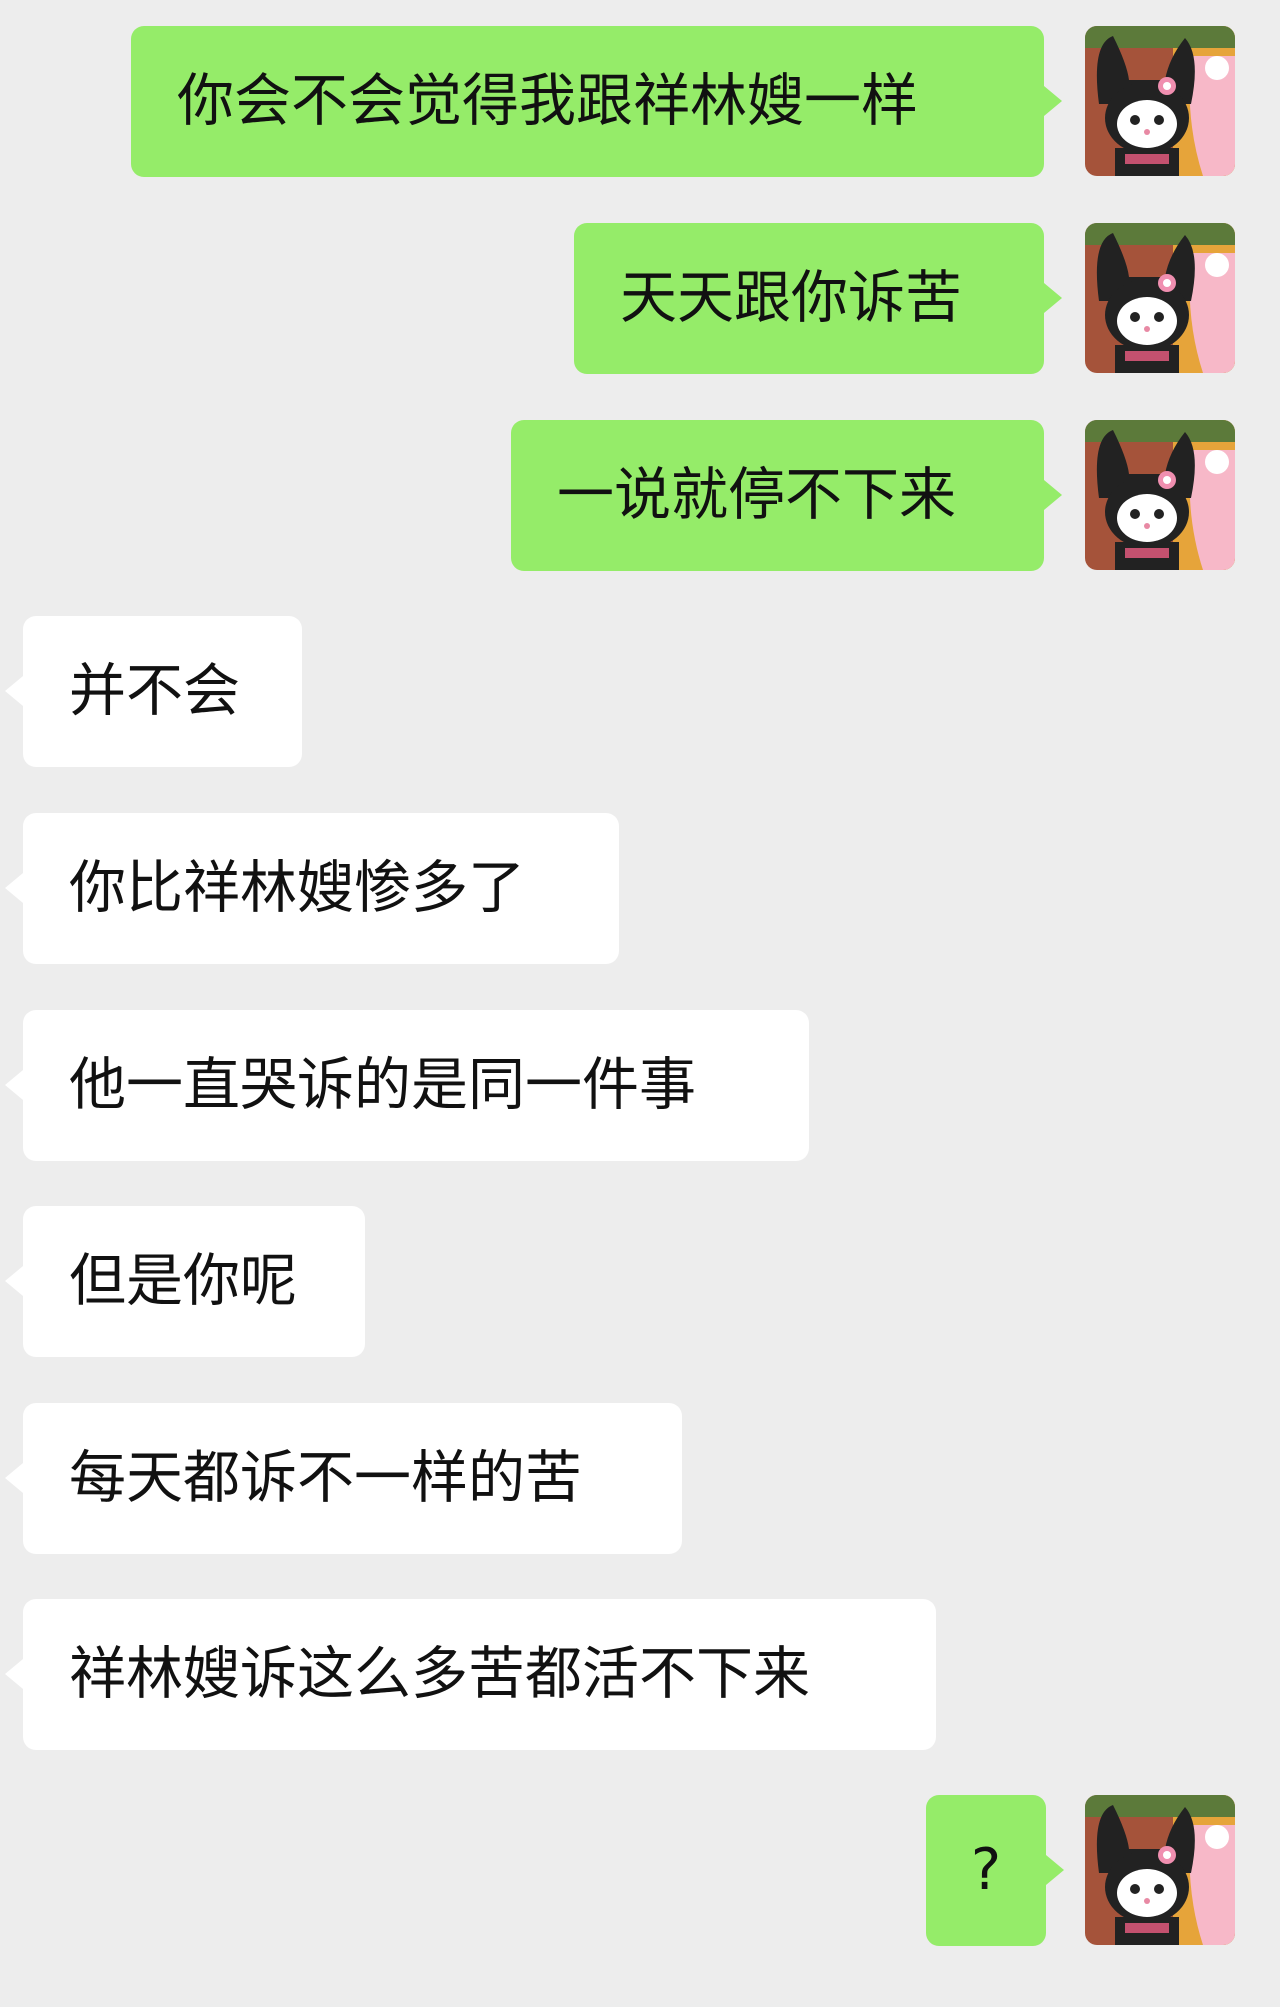 Image resolution: width=1280 pixels, height=2007 pixels. Describe the element at coordinates (547, 101) in the screenshot. I see `message-text: 你会不会觉得我跟祥林嫂一样` at that location.